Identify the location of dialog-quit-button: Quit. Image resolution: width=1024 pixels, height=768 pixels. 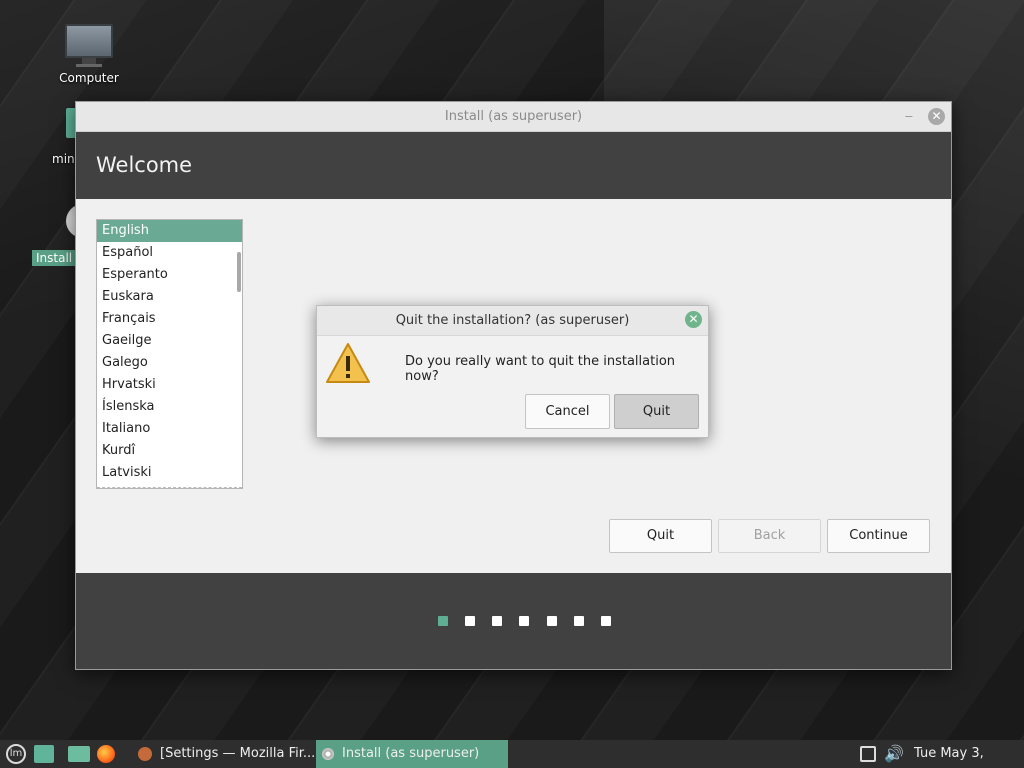
(656, 411).